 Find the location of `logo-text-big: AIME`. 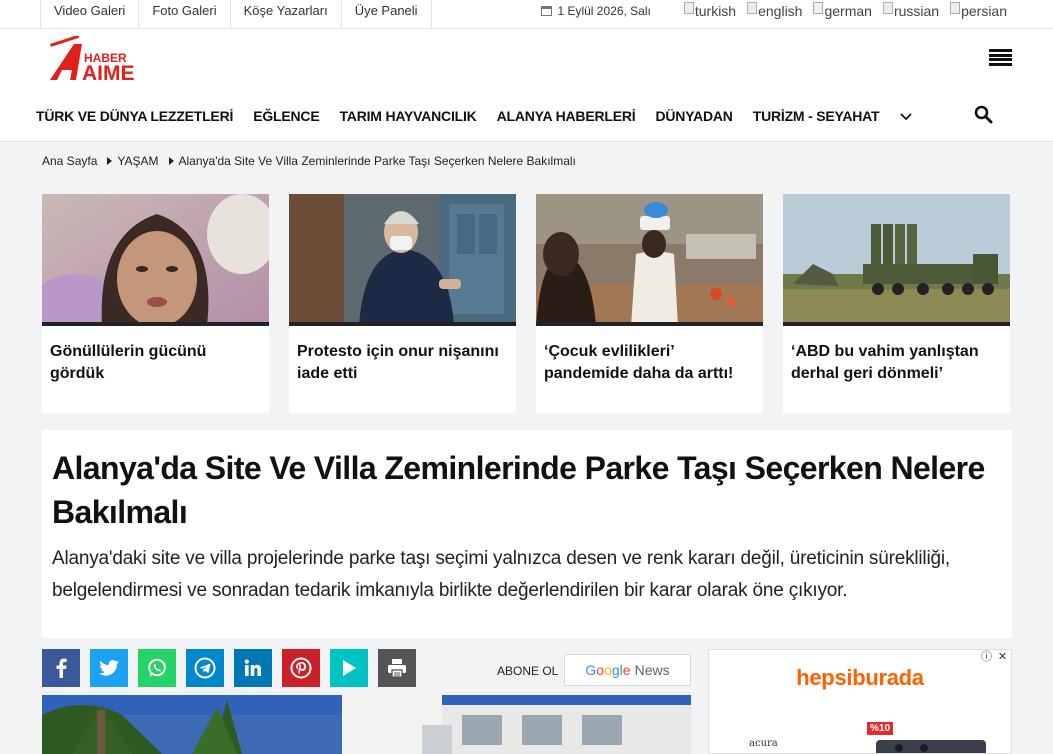

logo-text-big: AIME is located at coordinates (108, 73).